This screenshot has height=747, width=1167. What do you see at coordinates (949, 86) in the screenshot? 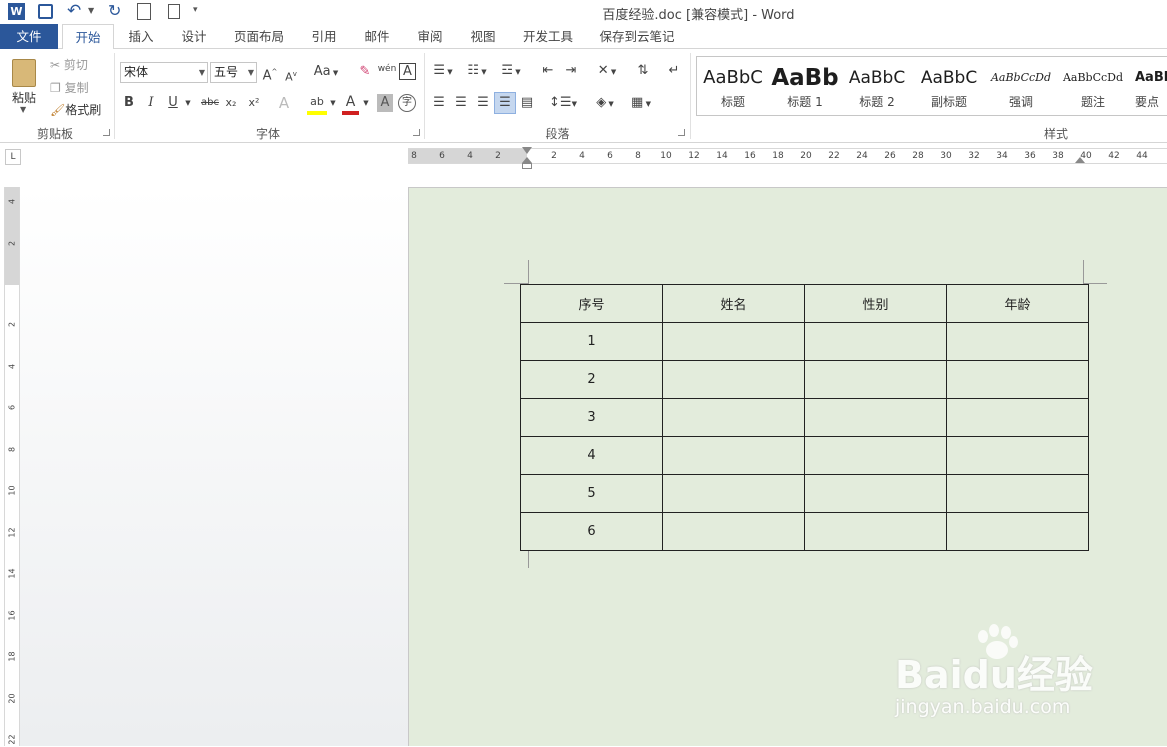
I see `style-subtitle: AaBbC 副标题` at bounding box center [949, 86].